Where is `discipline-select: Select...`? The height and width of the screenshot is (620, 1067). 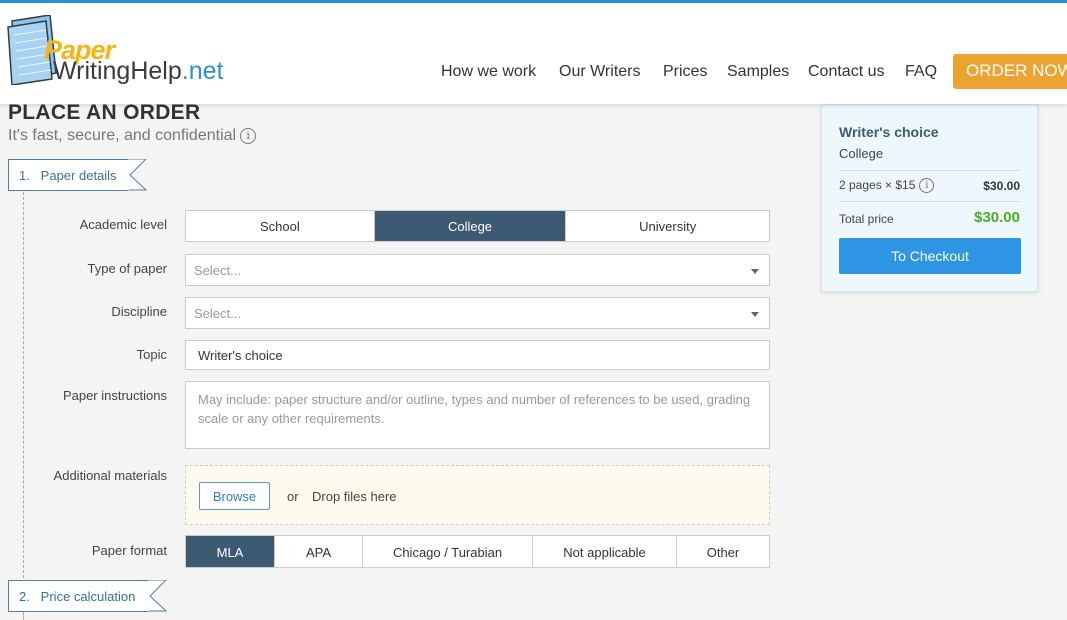
discipline-select: Select... is located at coordinates (477, 313).